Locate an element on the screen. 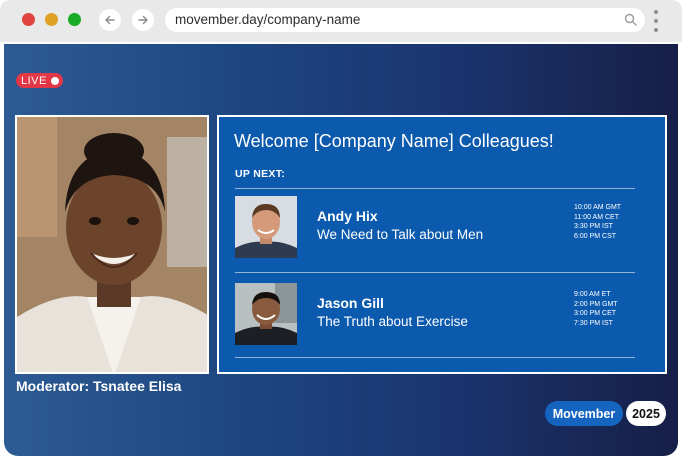 Image resolution: width=682 pixels, height=464 pixels. forward-button is located at coordinates (143, 20).